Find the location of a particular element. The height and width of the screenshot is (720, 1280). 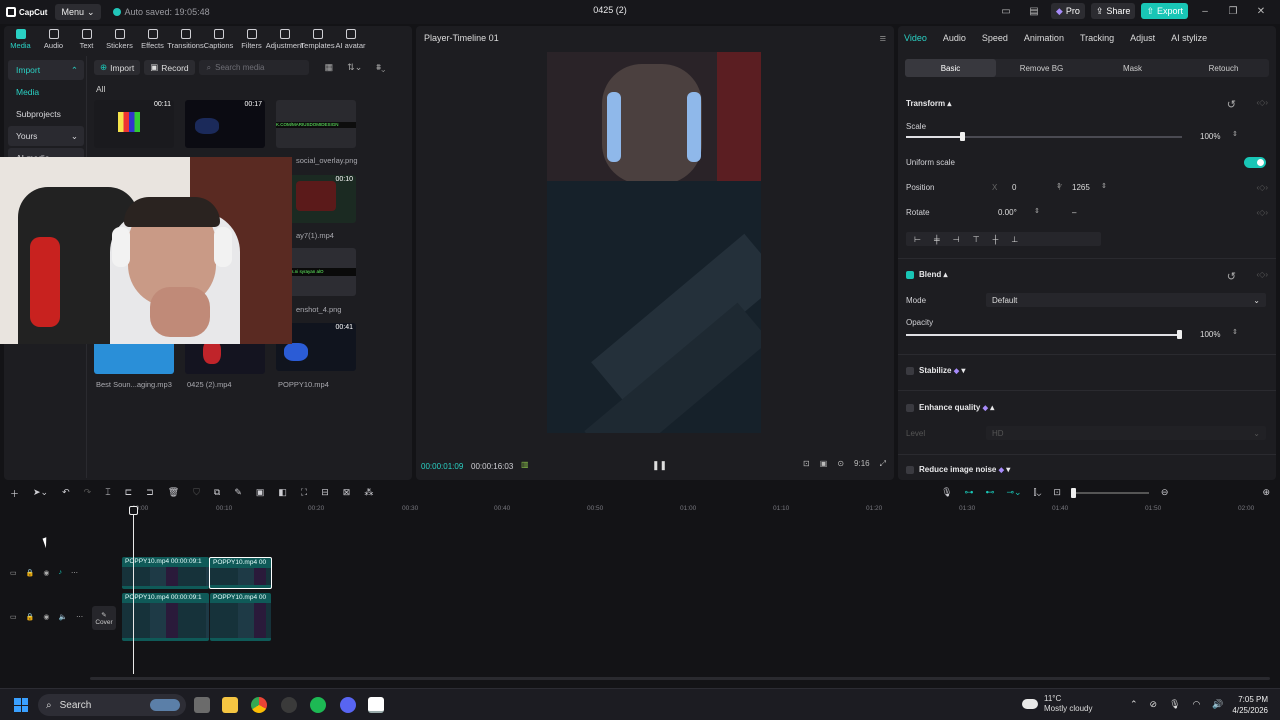

align-center-h-icon: ╪ is located at coordinates (937, 239).